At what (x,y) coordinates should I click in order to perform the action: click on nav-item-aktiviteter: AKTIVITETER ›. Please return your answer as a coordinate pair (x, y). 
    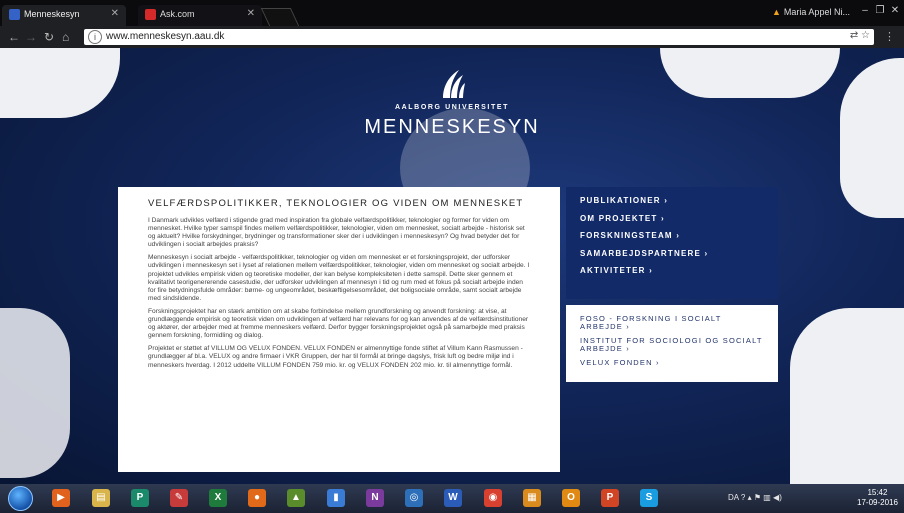
    Looking at the image, I should click on (672, 271).